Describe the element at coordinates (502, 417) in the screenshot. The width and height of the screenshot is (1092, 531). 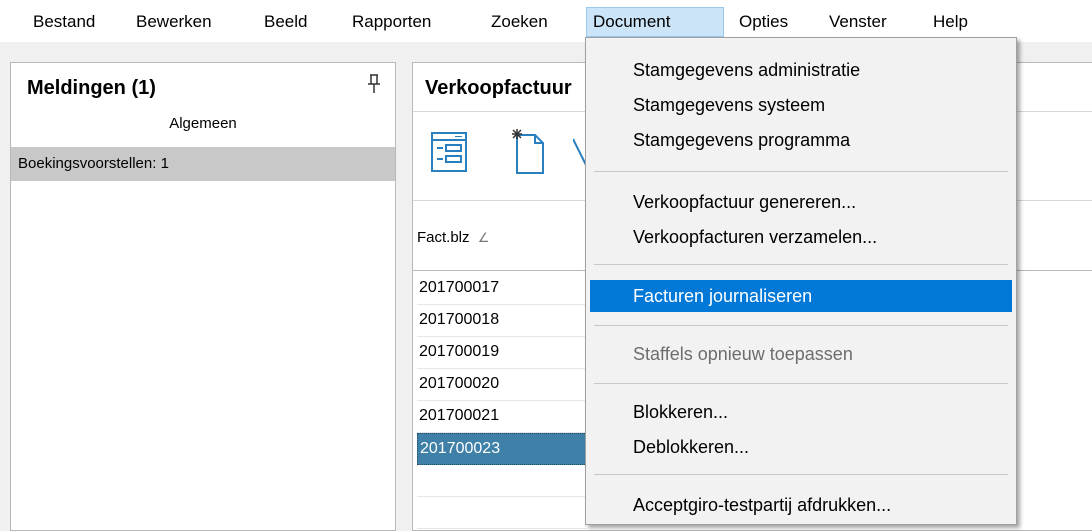
I see `table-row: 201700021` at that location.